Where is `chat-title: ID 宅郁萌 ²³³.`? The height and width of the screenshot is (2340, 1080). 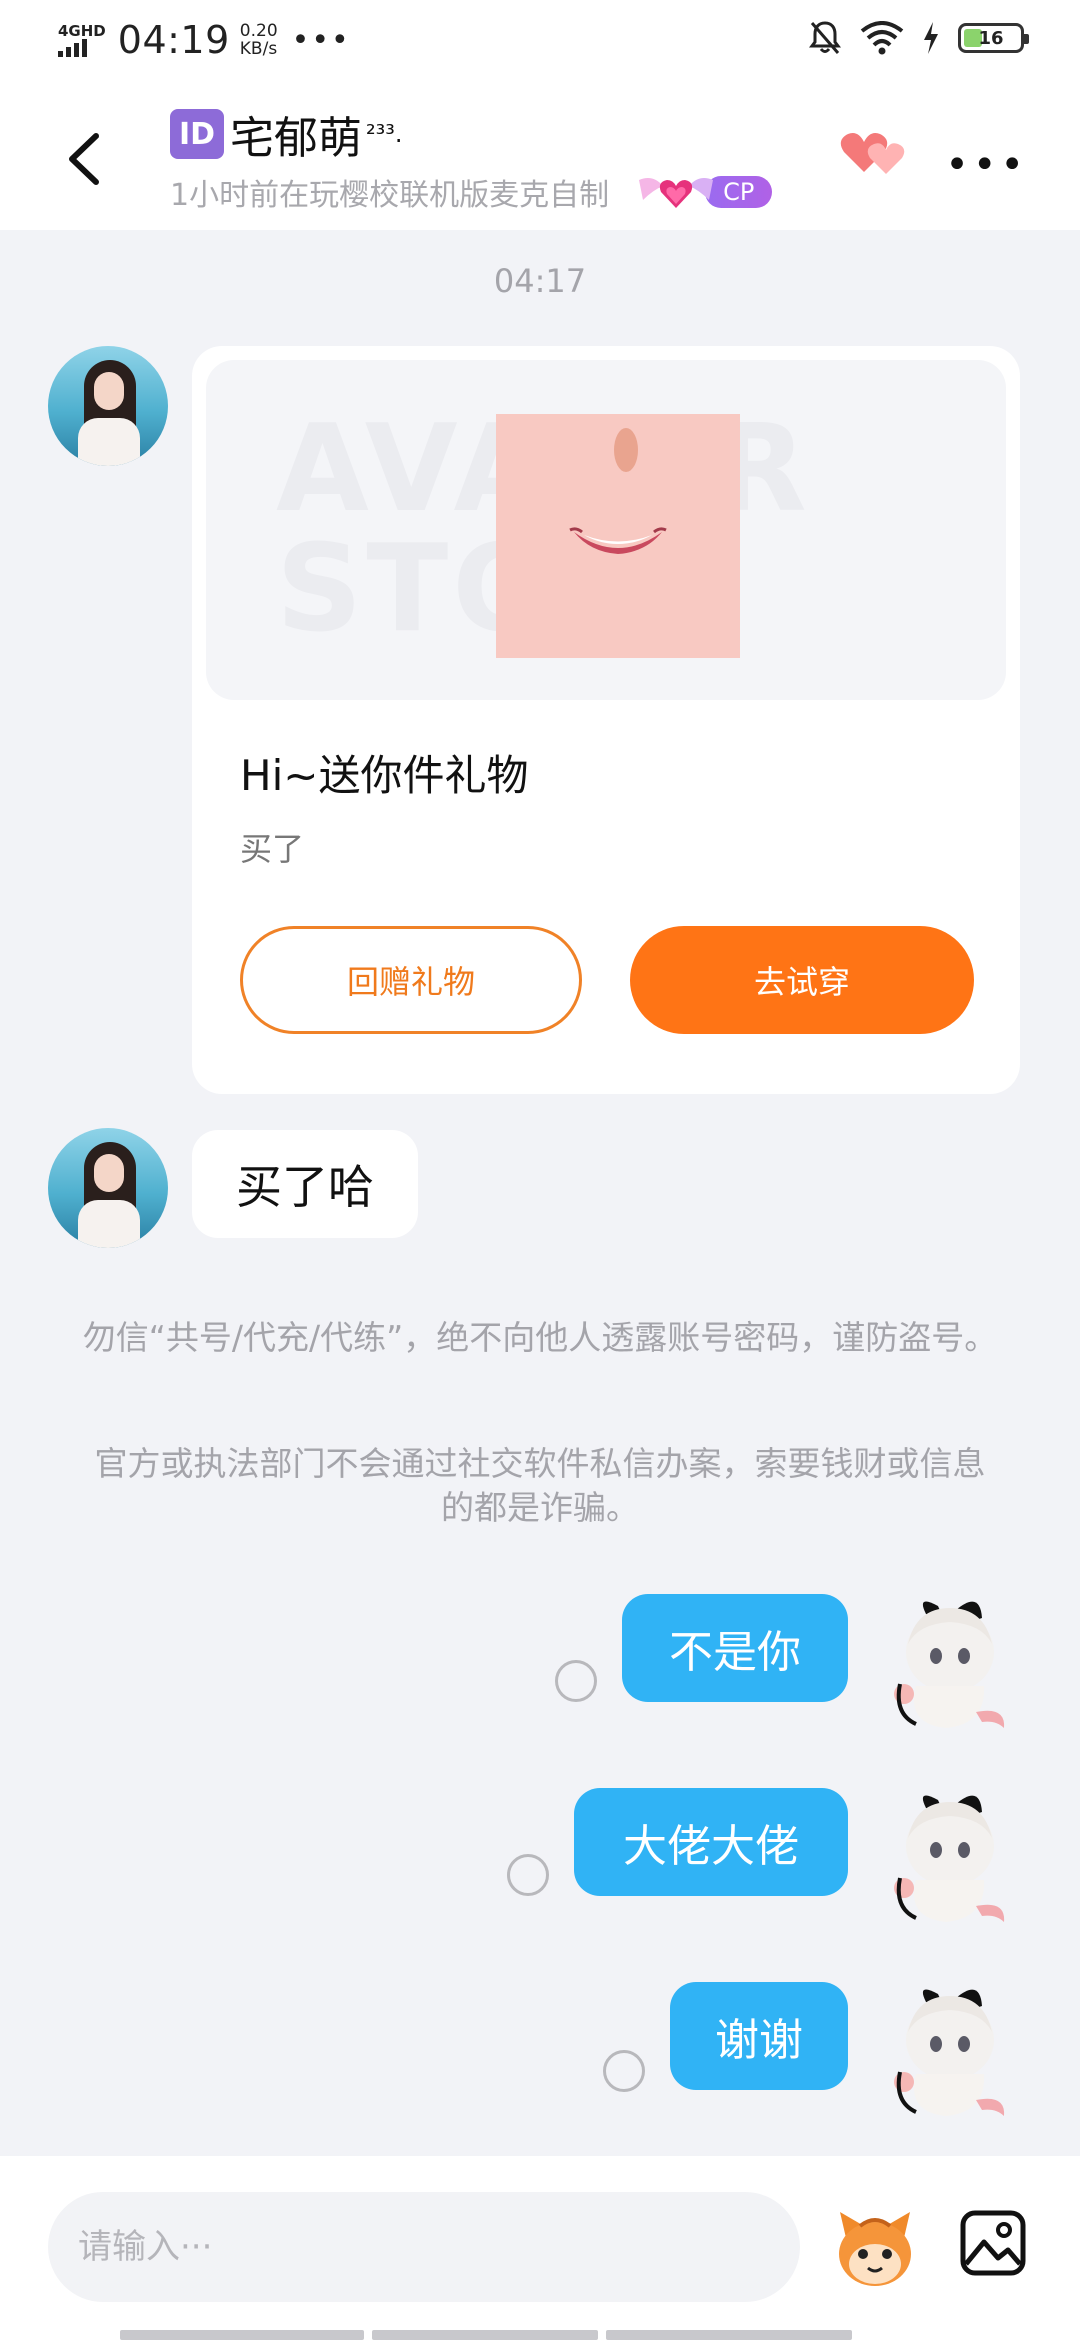 chat-title: ID 宅郁萌 ²³³. is located at coordinates (286, 134).